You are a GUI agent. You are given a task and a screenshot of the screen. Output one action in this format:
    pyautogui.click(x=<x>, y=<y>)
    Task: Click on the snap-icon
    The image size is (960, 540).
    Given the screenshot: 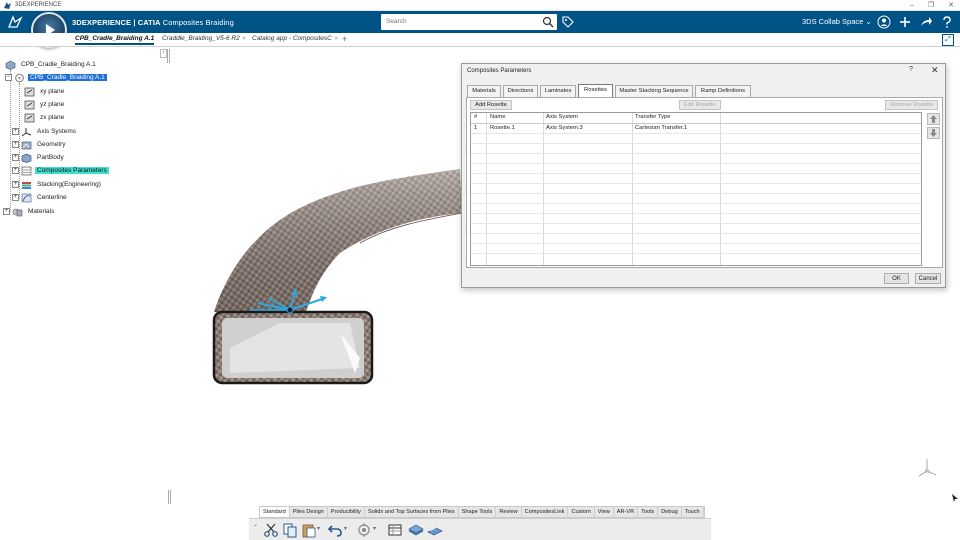 What is the action you would take?
    pyautogui.click(x=364, y=530)
    